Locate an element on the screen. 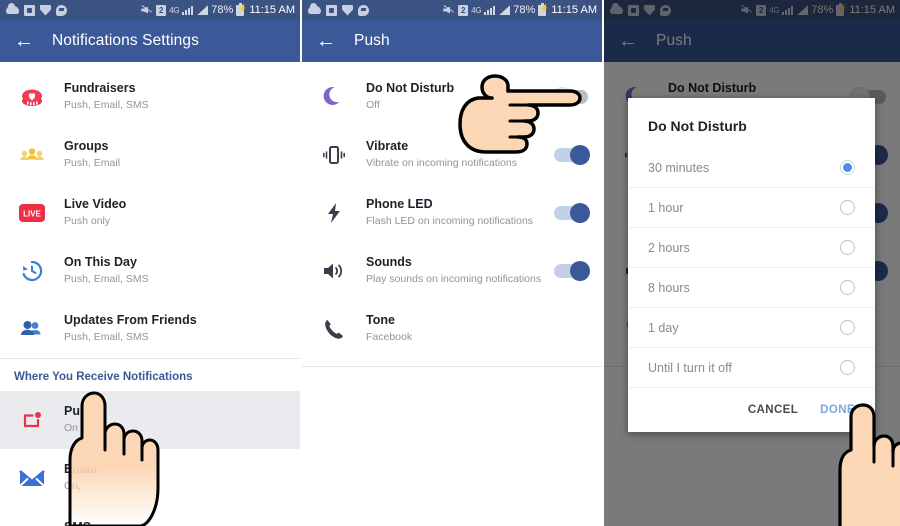  list-item-subtitle: Vibrate on incoming notifications is located at coordinates (441, 162).